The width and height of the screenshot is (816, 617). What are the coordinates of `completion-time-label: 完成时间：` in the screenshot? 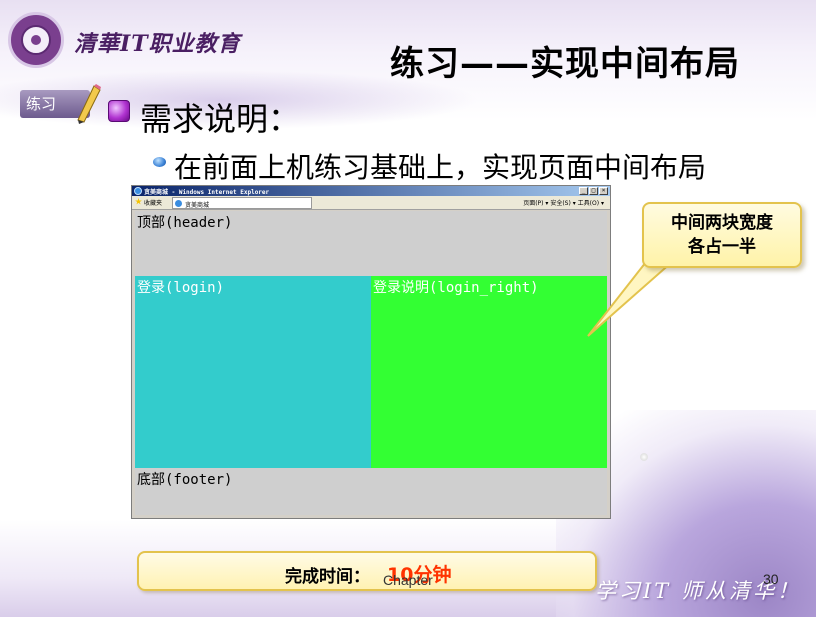 It's located at (327, 577).